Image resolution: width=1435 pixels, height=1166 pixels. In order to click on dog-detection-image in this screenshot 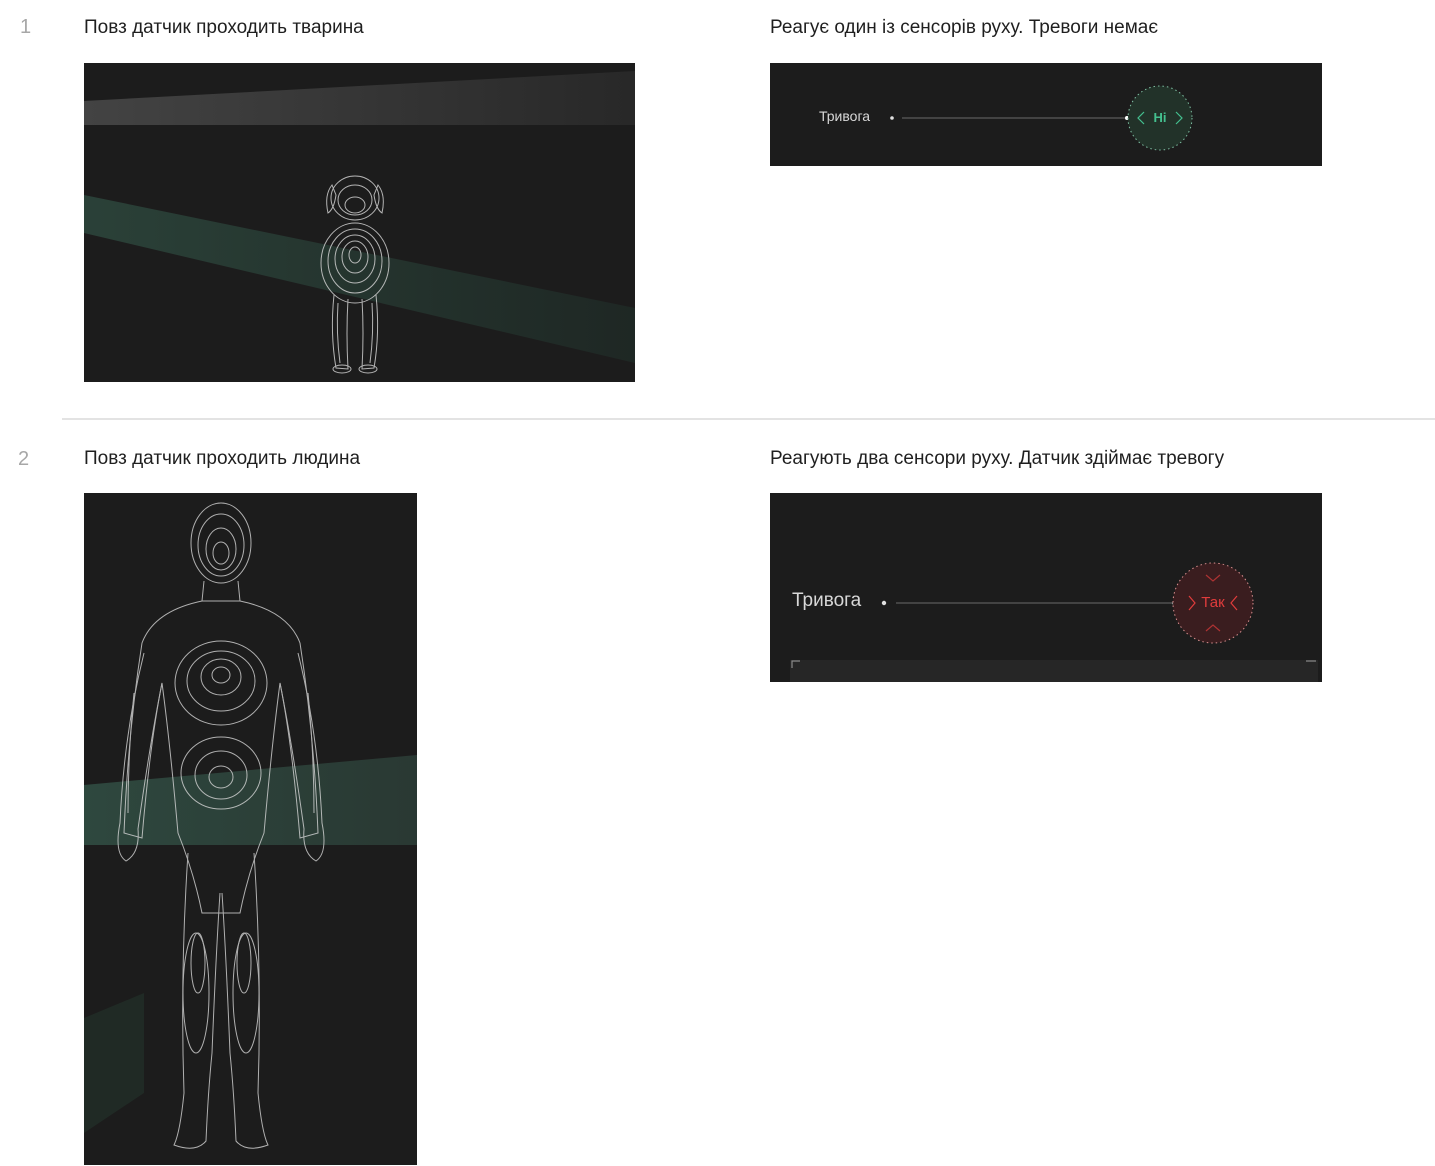, I will do `click(359, 222)`.